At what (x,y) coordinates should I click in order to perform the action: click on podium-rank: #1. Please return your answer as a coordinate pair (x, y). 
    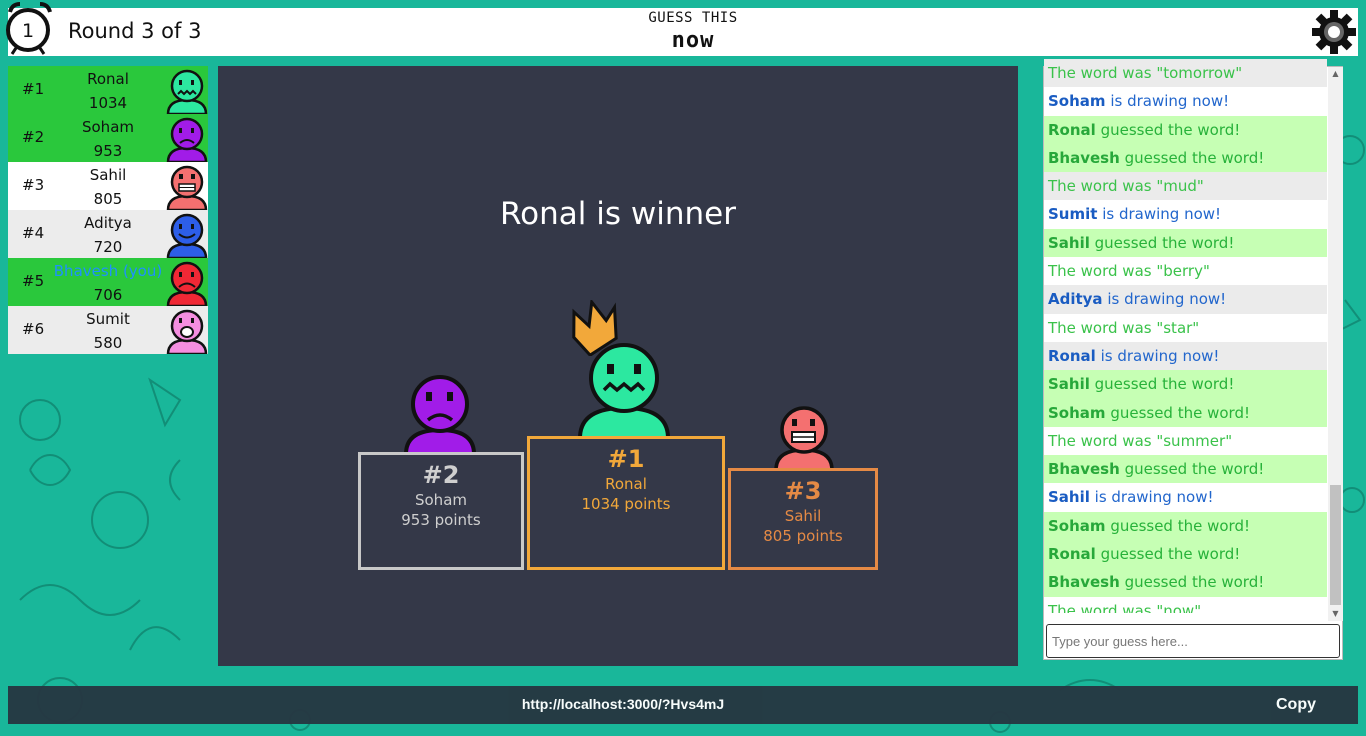
    Looking at the image, I should click on (626, 459).